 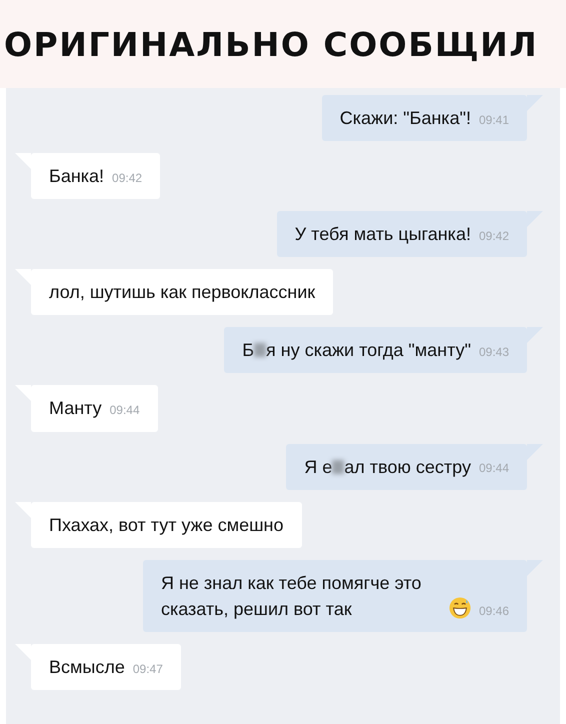 I want to click on message-text: Б я ну скажи тогда "манту", so click(x=356, y=350).